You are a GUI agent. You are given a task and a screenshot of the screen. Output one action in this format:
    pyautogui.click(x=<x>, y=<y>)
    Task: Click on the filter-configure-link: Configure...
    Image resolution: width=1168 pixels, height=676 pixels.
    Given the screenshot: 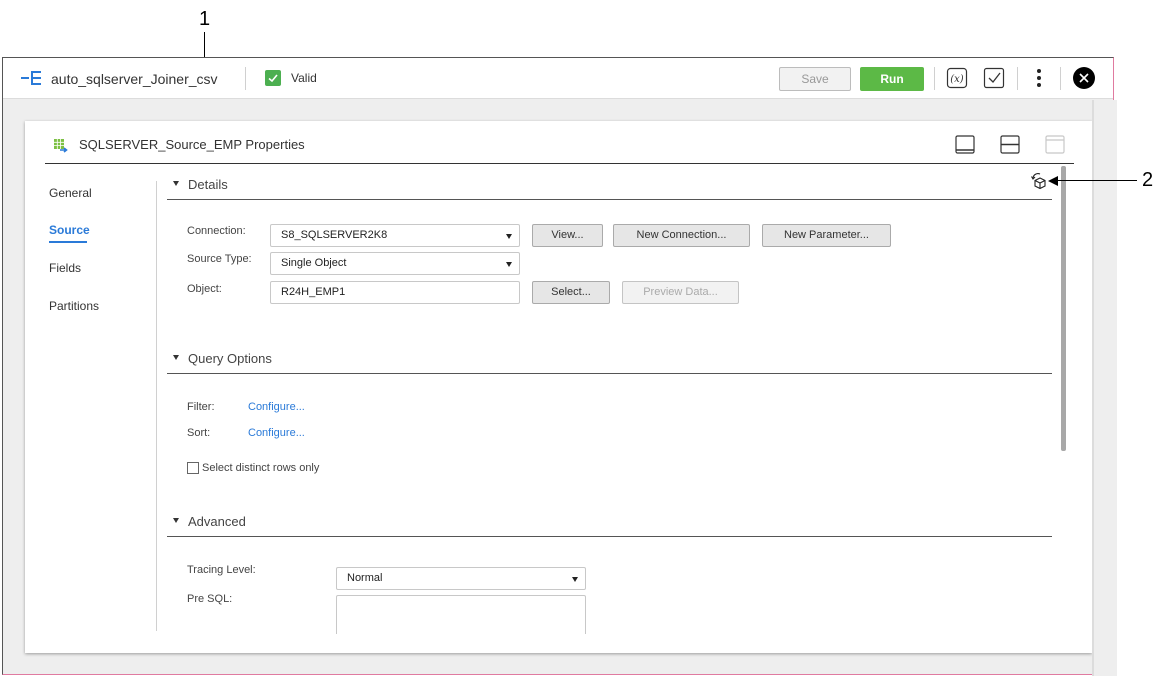 What is the action you would take?
    pyautogui.click(x=276, y=407)
    